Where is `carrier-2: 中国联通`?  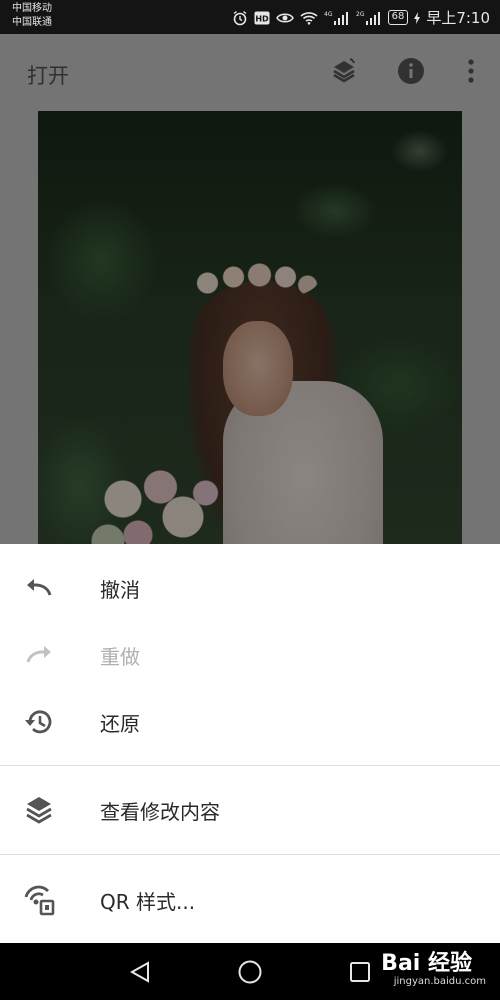 carrier-2: 中国联通 is located at coordinates (32, 22).